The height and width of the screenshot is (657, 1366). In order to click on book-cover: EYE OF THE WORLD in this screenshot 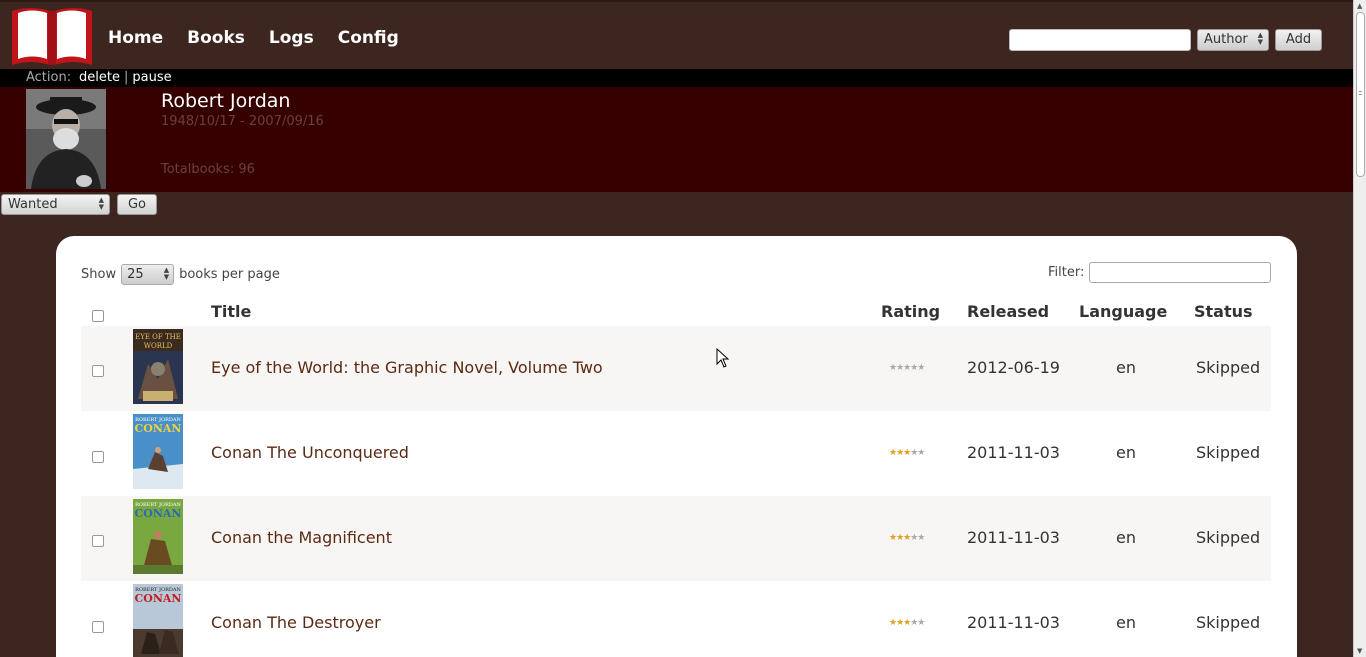, I will do `click(158, 366)`.